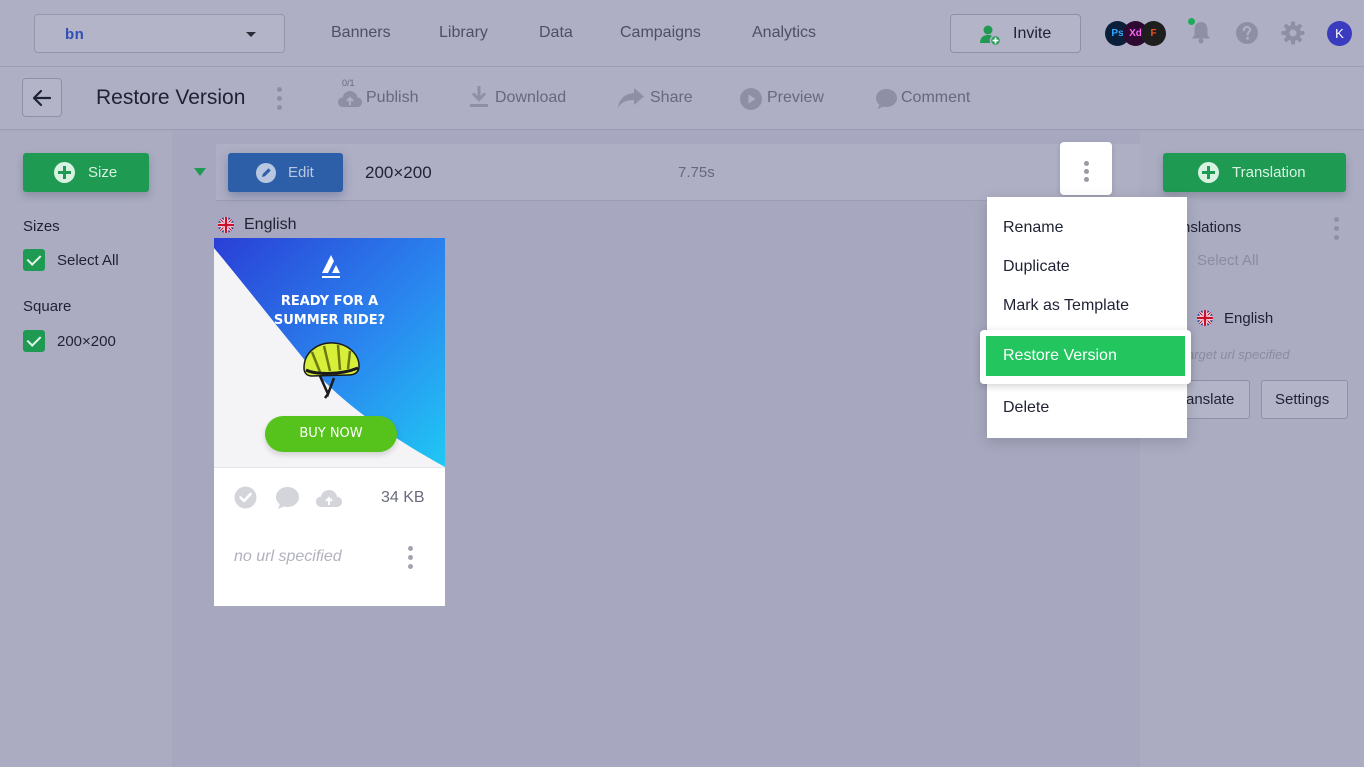 The image size is (1364, 767). I want to click on brand-selector: bn, so click(159, 33).